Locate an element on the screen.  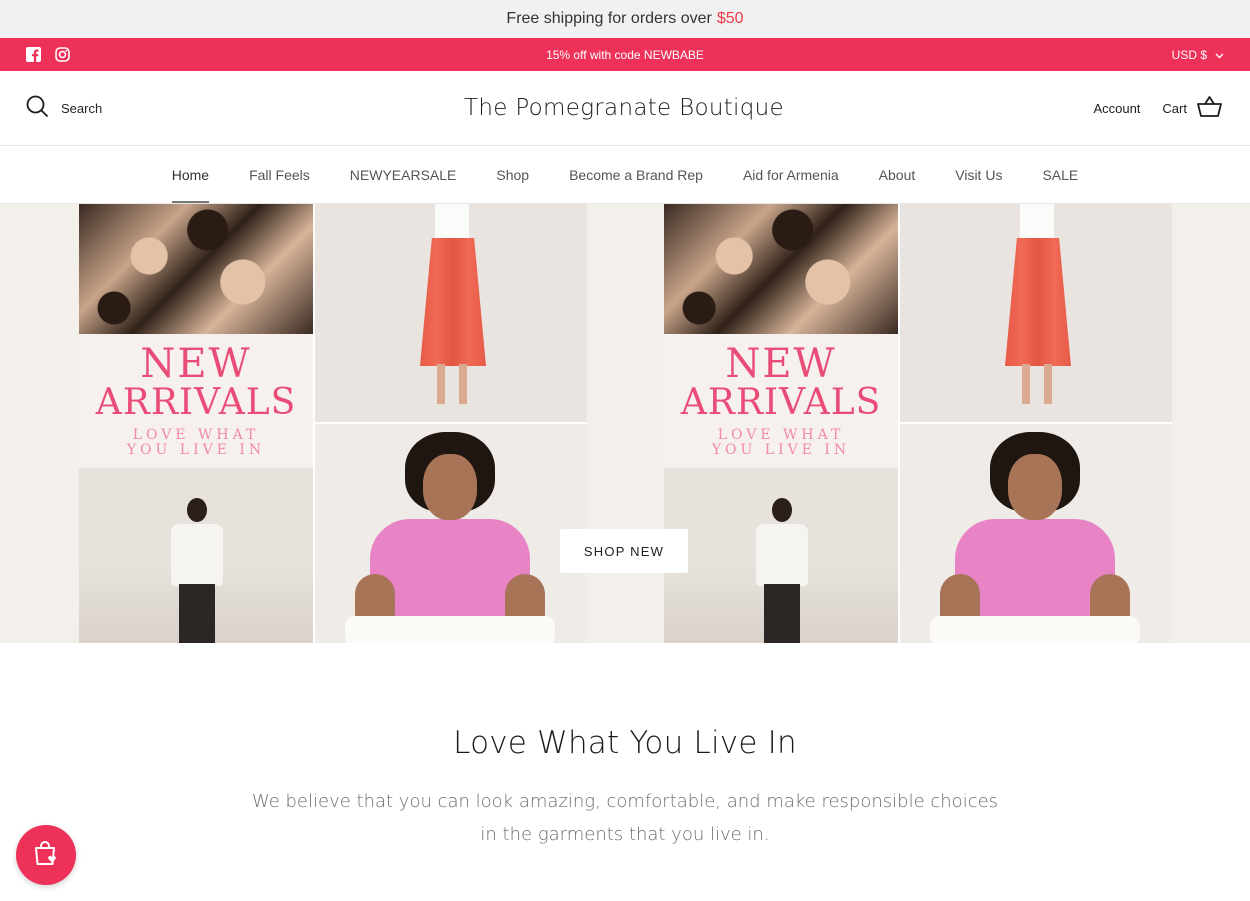
shipping-amount: $50 is located at coordinates (730, 18).